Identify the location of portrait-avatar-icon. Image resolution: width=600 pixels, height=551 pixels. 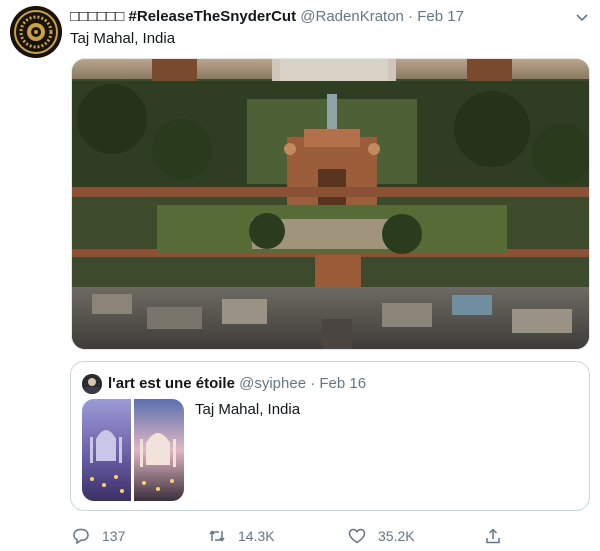
(92, 384).